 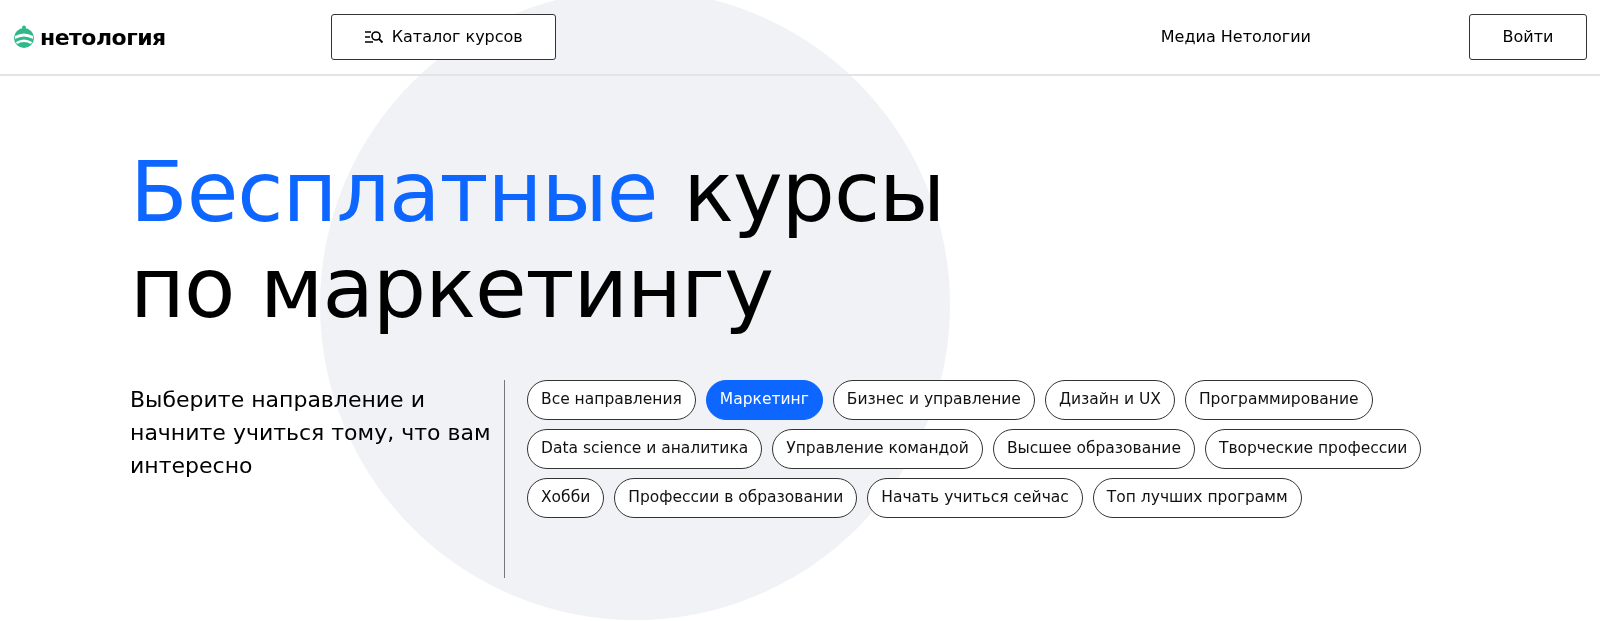 What do you see at coordinates (1093, 449) in the screenshot?
I see `category-chip: Высшее образование` at bounding box center [1093, 449].